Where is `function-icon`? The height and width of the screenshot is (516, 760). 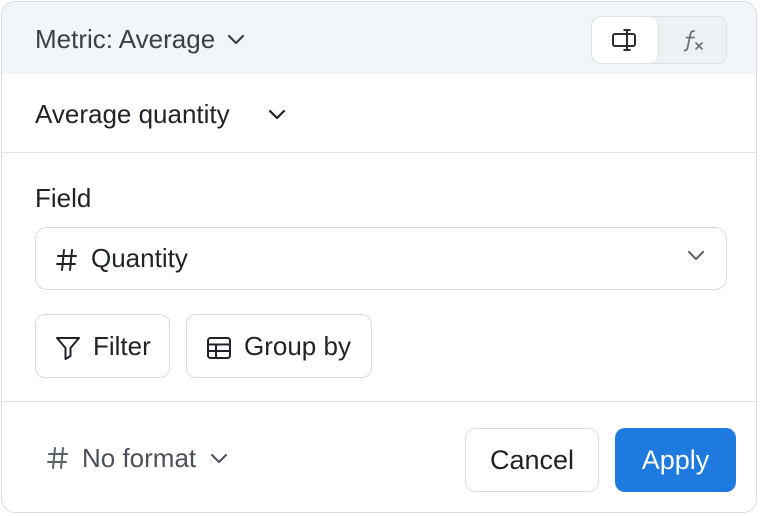 function-icon is located at coordinates (693, 40).